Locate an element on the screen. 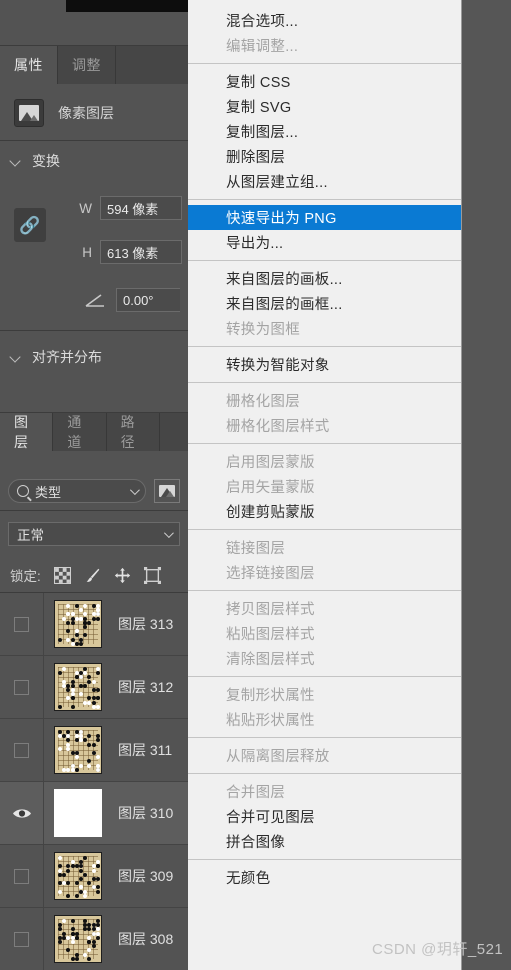 This screenshot has height=970, width=511. menu-item: 无颜色 is located at coordinates (324, 877).